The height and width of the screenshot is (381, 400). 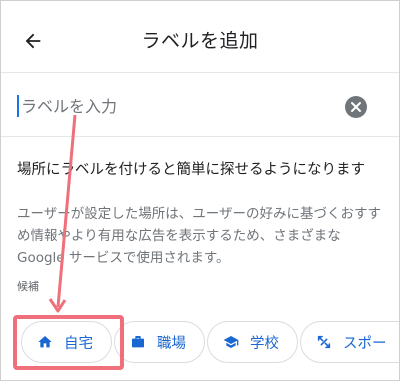 I want to click on chip-work: 職場, so click(x=159, y=342).